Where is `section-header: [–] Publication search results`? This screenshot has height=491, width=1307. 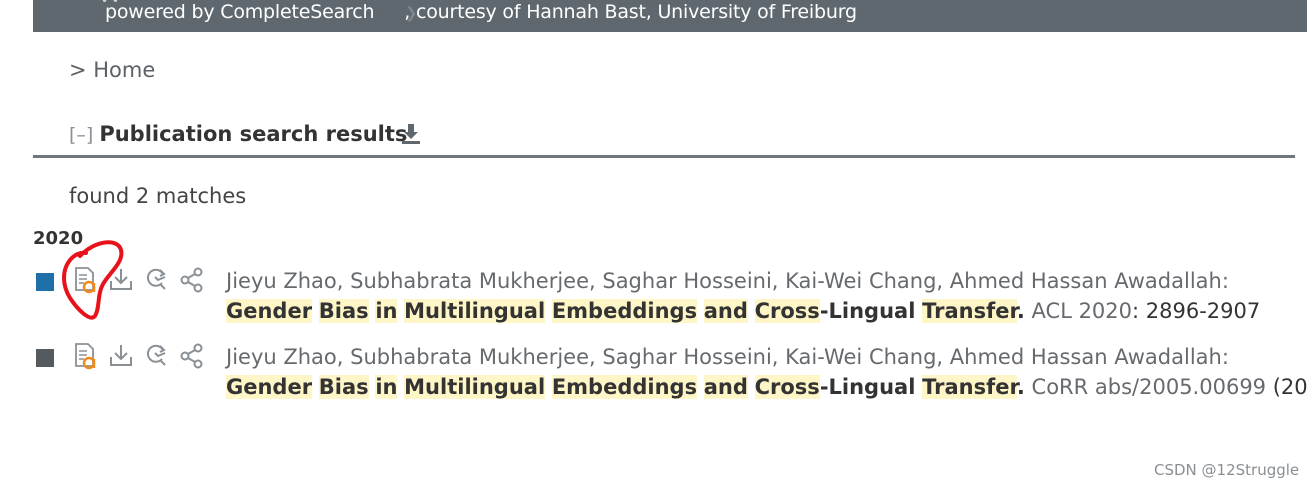
section-header: [–] Publication search results is located at coordinates (244, 137).